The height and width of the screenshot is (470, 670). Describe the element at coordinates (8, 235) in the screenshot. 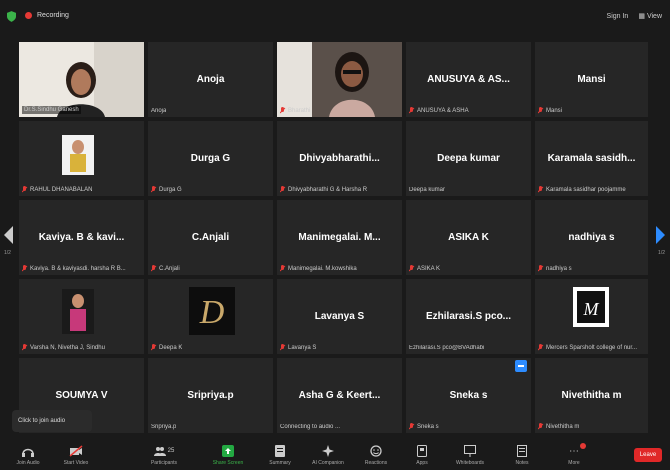

I see `previous-page-arrow-icon` at that location.